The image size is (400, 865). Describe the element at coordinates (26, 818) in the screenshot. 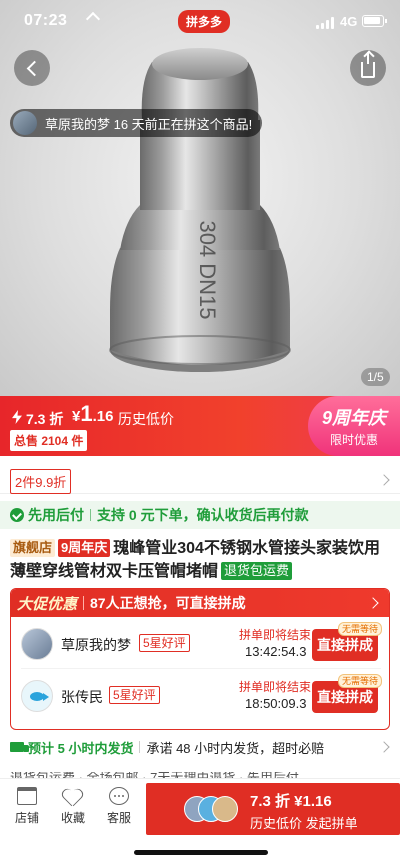

I see `shop-label: 店铺` at that location.